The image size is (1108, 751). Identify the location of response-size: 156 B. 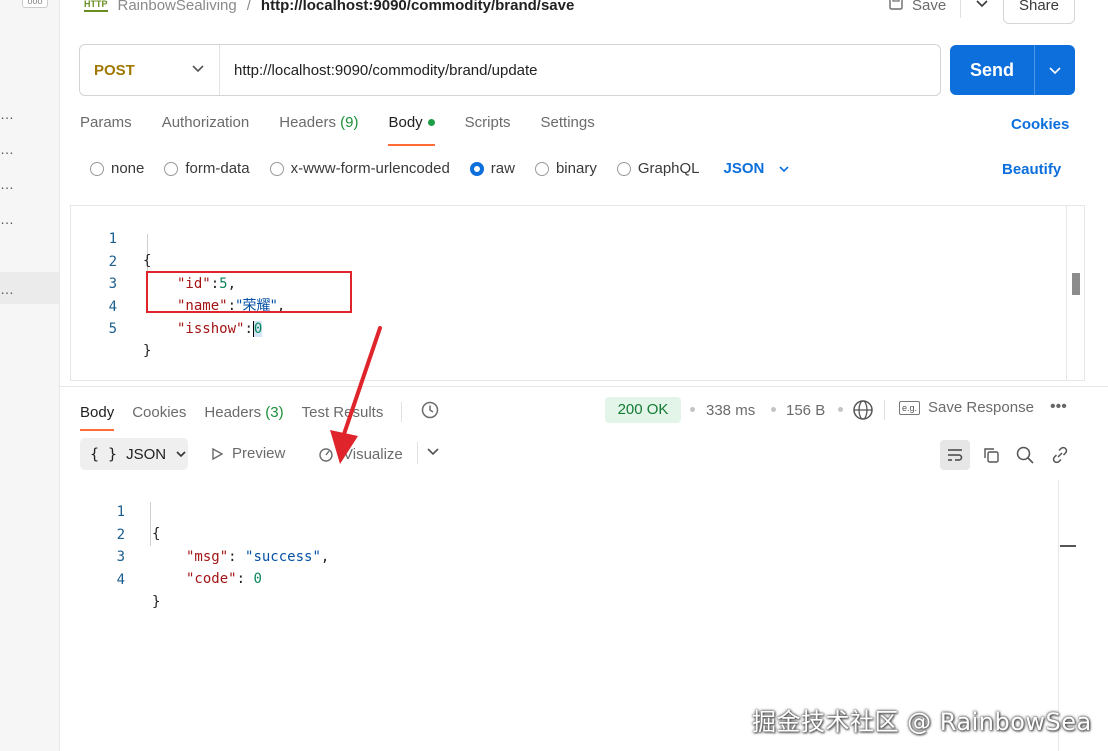
(805, 410).